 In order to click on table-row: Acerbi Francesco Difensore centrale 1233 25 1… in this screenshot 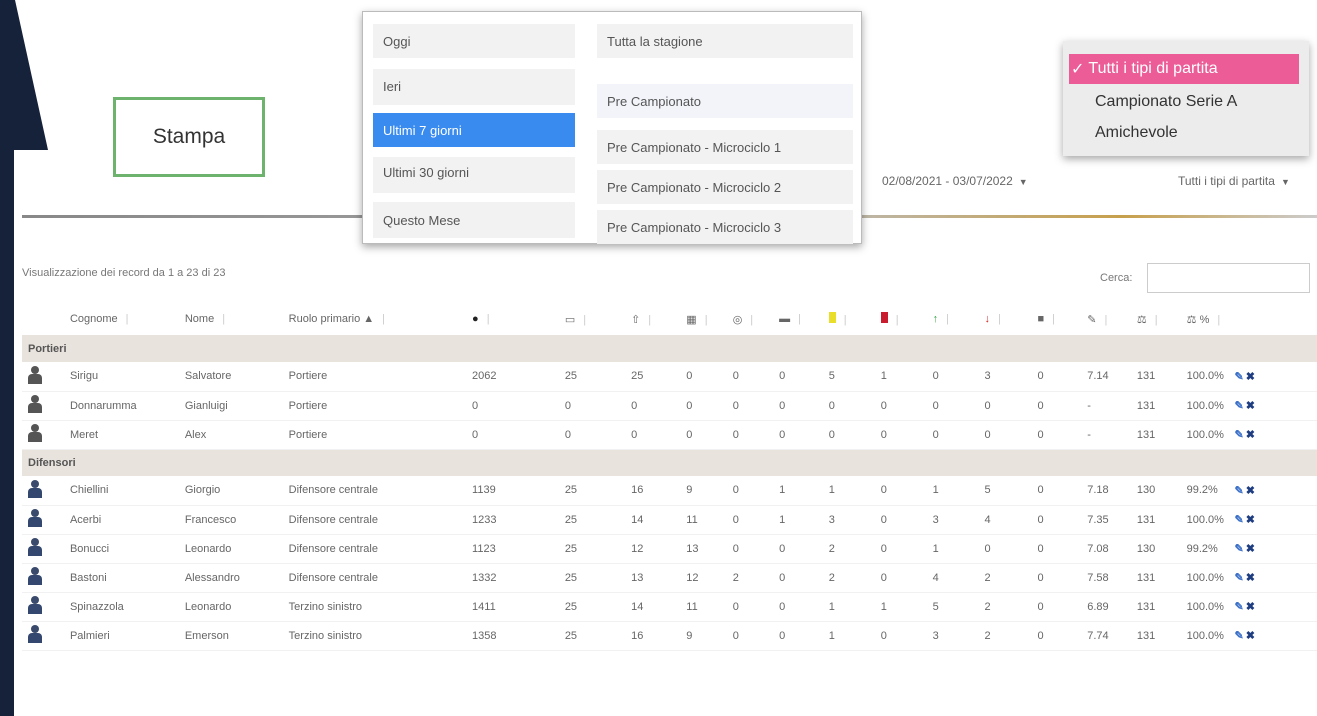, I will do `click(669, 520)`.